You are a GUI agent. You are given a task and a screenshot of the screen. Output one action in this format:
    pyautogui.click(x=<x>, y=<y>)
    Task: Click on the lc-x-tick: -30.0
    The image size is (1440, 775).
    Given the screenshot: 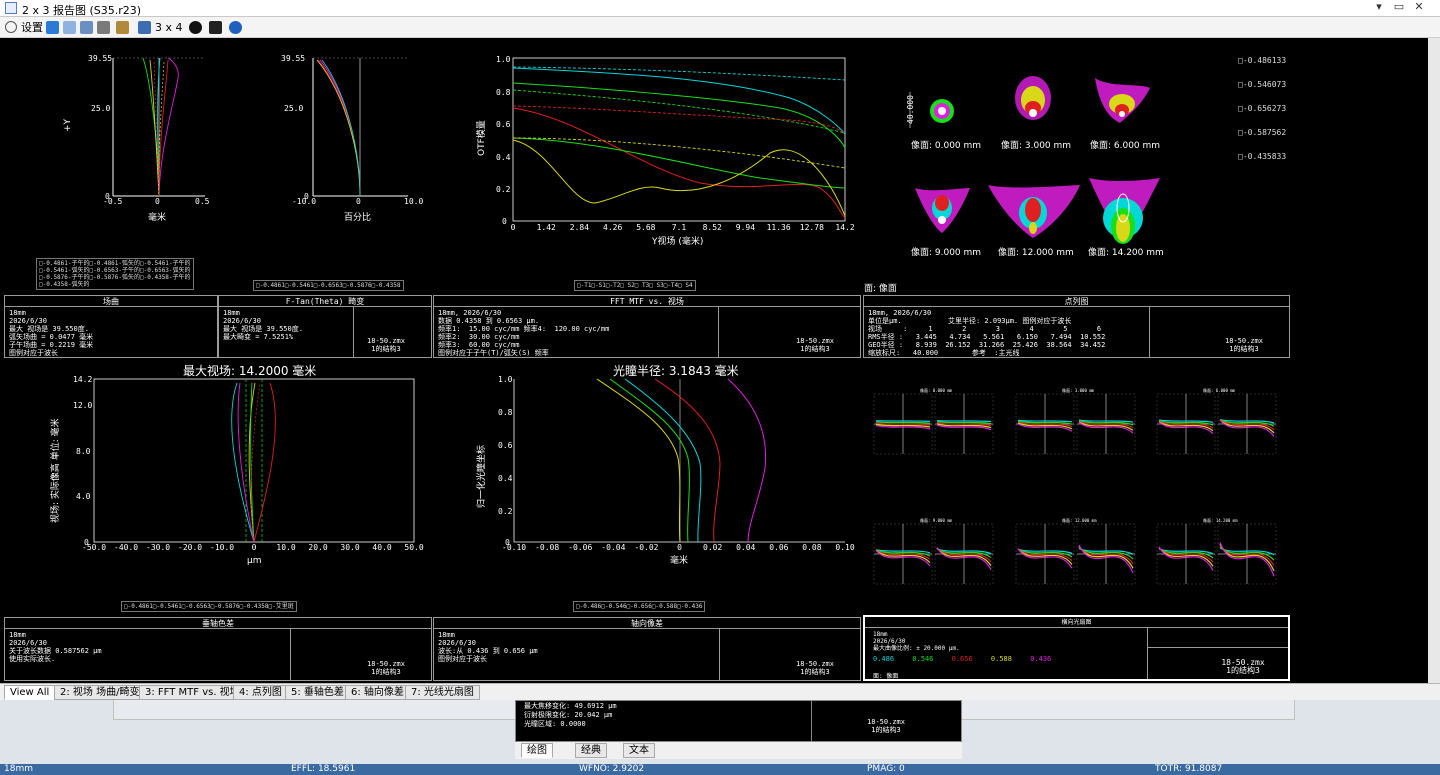 What is the action you would take?
    pyautogui.click(x=158, y=547)
    